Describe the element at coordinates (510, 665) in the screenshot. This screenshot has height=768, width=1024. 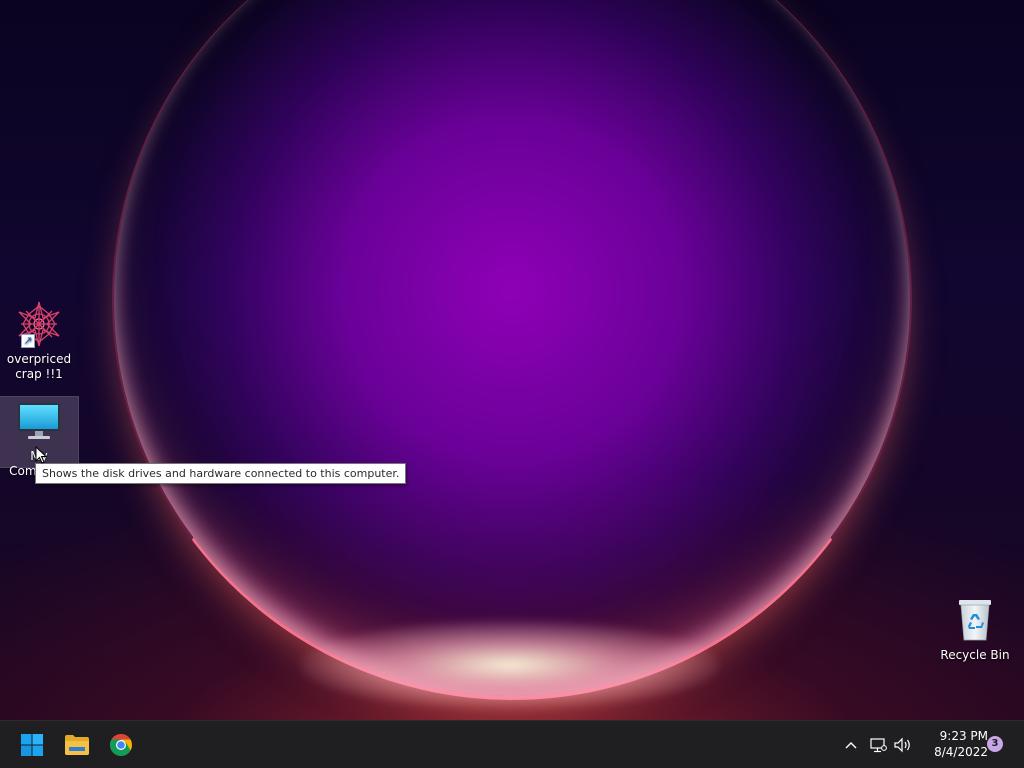
I see `wallpaper-glow` at that location.